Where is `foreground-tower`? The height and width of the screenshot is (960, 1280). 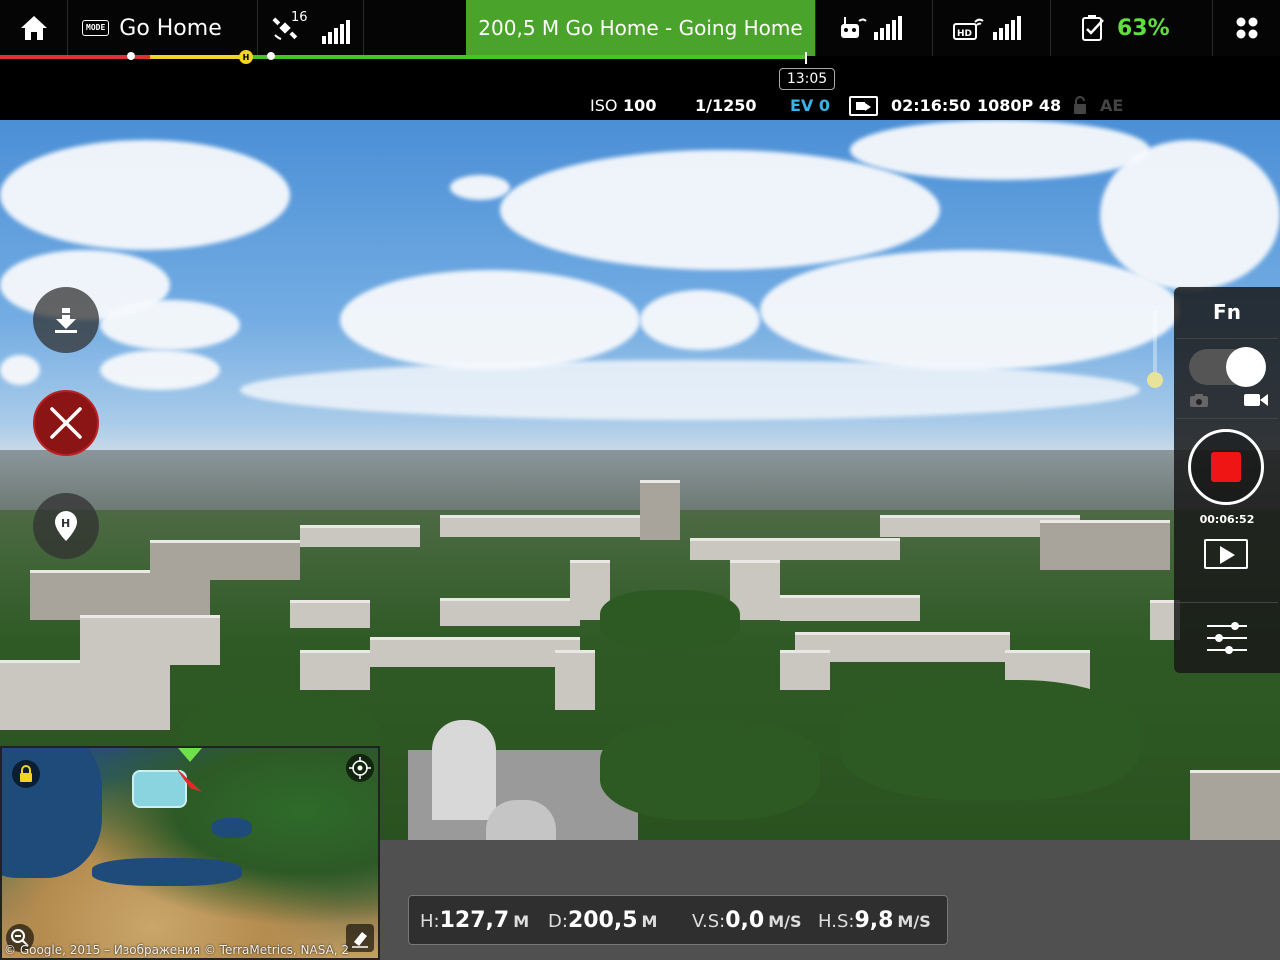 foreground-tower is located at coordinates (464, 770).